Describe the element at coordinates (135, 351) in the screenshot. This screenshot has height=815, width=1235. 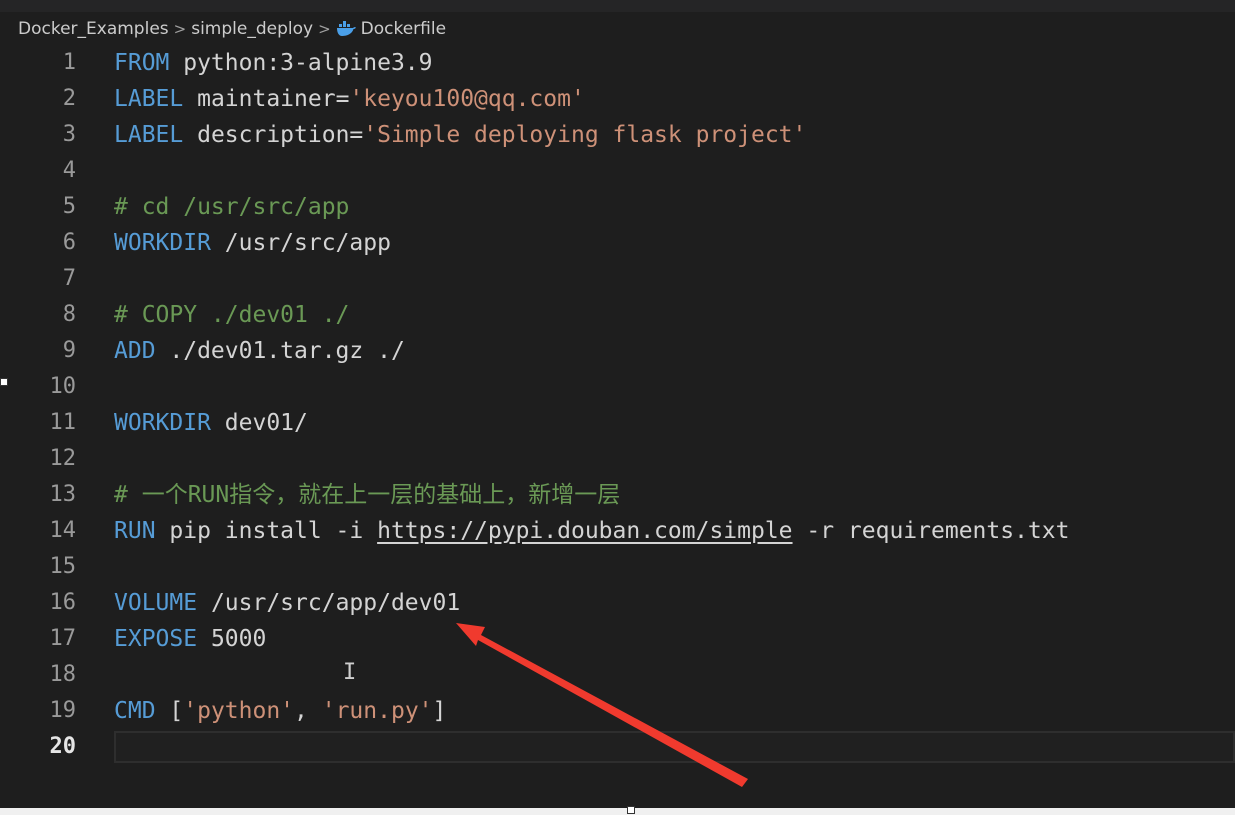
I see `keyword-token: ADD` at that location.